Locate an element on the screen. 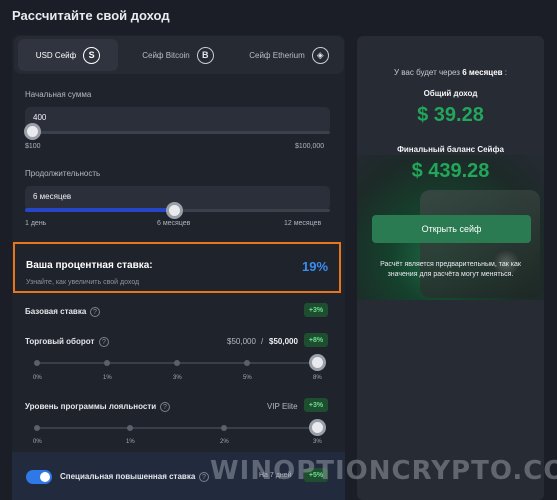 This screenshot has height=500, width=557. usd-coin-icon: S is located at coordinates (92, 55).